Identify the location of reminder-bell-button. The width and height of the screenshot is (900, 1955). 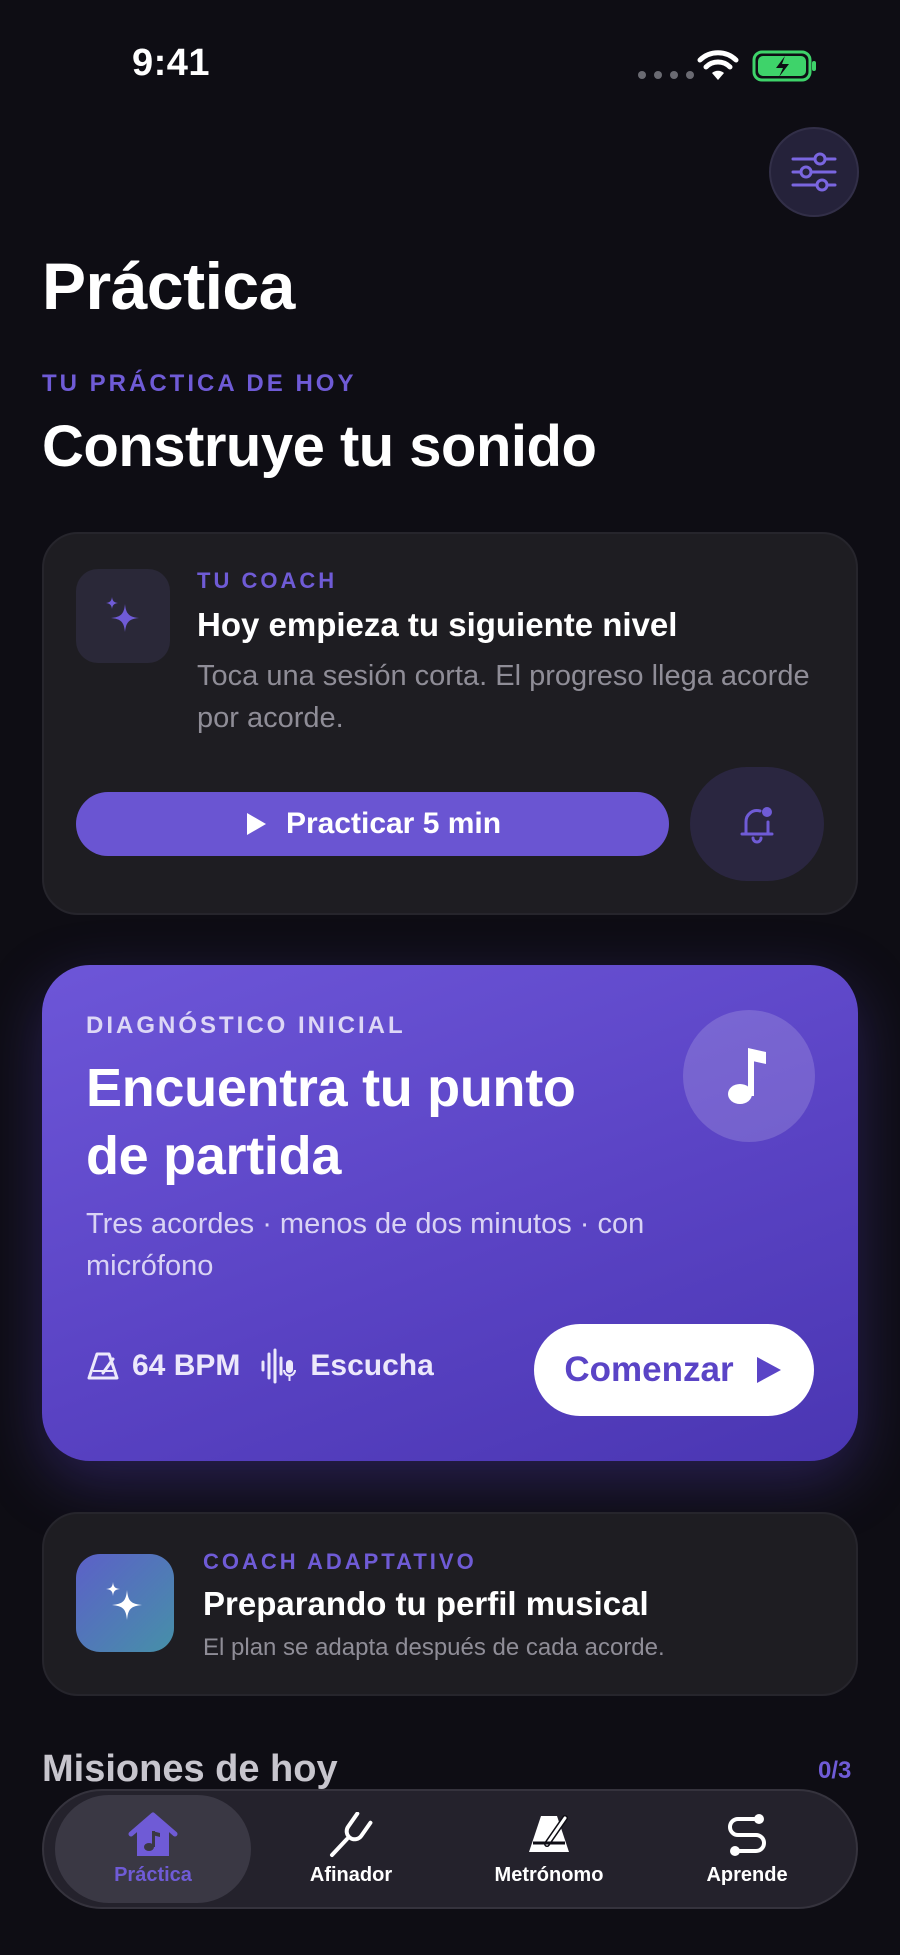
(757, 824).